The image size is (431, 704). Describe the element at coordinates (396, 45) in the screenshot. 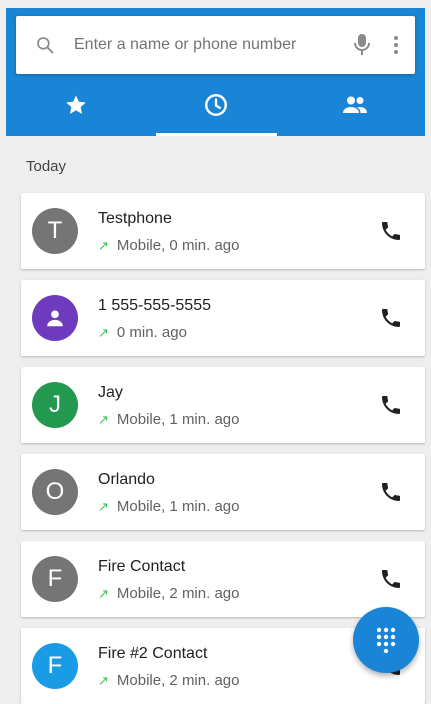

I see `more-options-icon` at that location.